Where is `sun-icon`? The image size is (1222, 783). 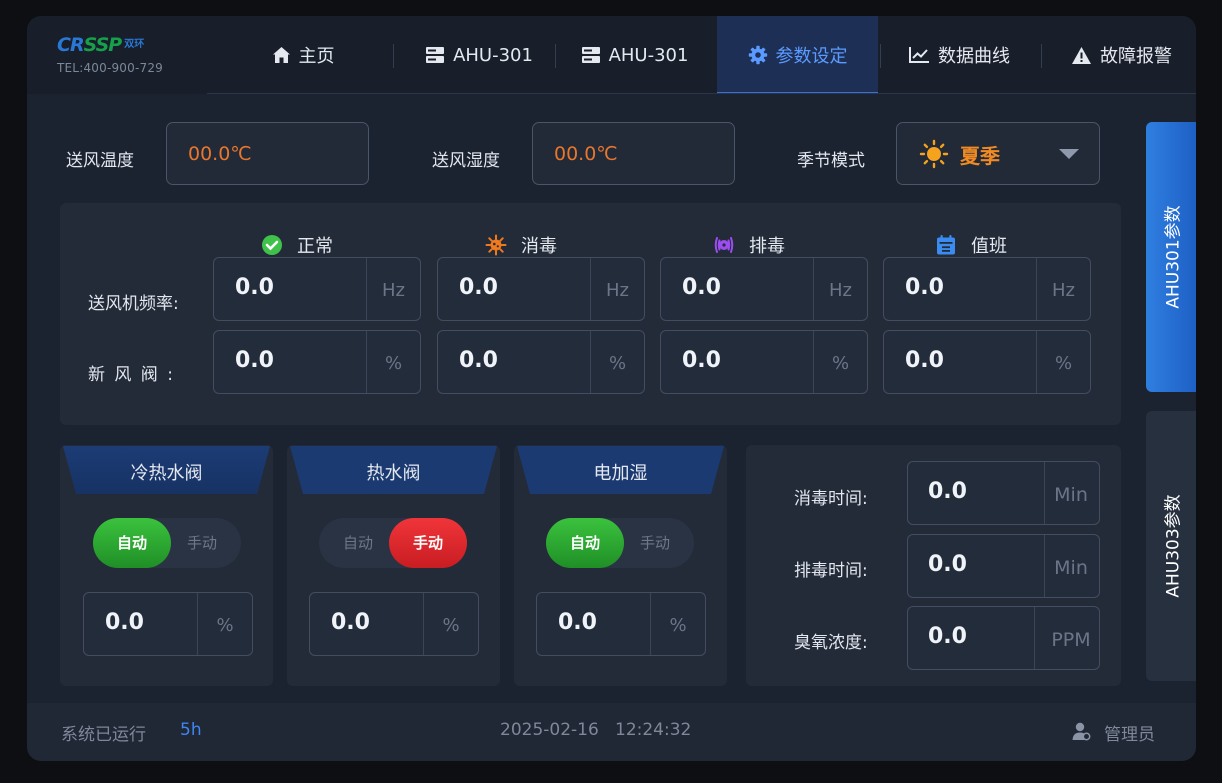
sun-icon is located at coordinates (934, 156).